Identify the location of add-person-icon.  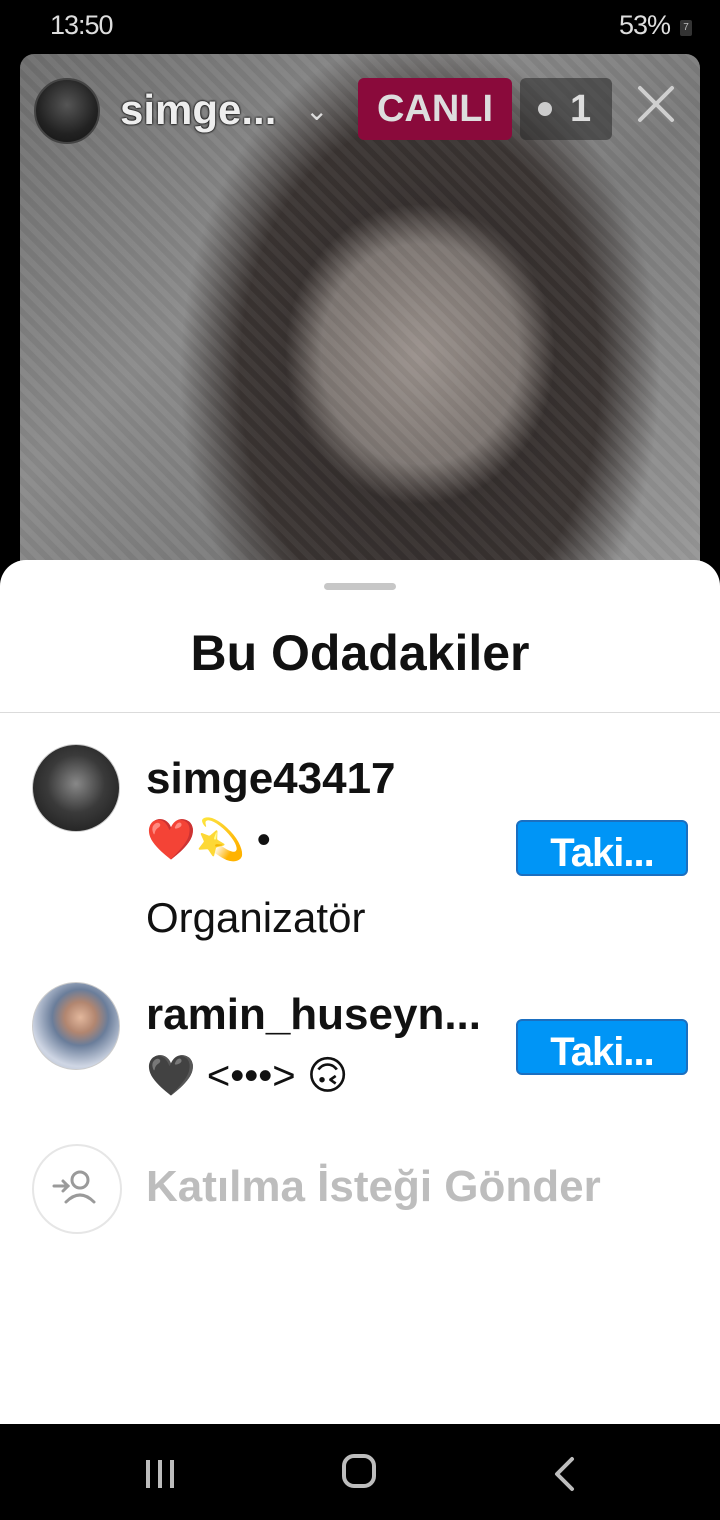
(74, 1187).